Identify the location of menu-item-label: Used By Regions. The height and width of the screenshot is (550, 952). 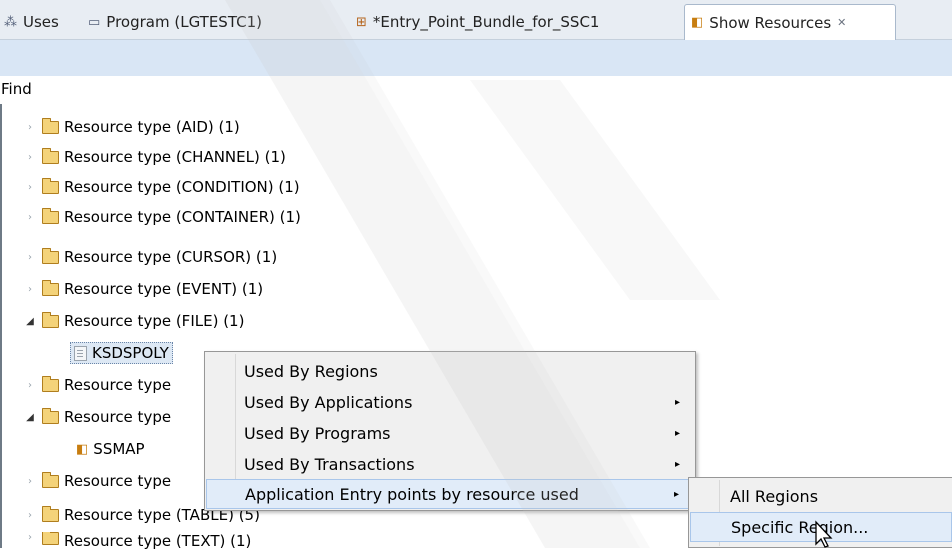
(311, 371).